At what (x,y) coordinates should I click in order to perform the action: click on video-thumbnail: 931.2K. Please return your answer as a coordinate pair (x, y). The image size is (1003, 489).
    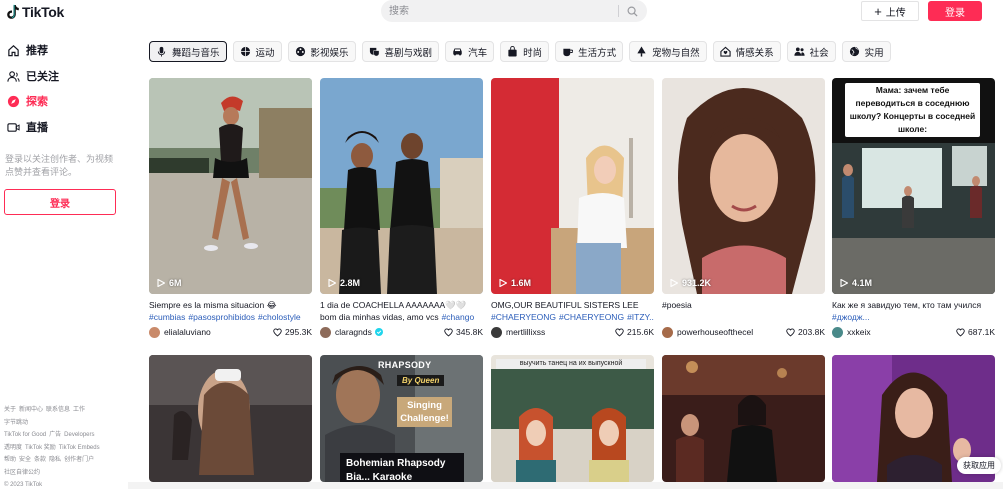
    Looking at the image, I should click on (743, 186).